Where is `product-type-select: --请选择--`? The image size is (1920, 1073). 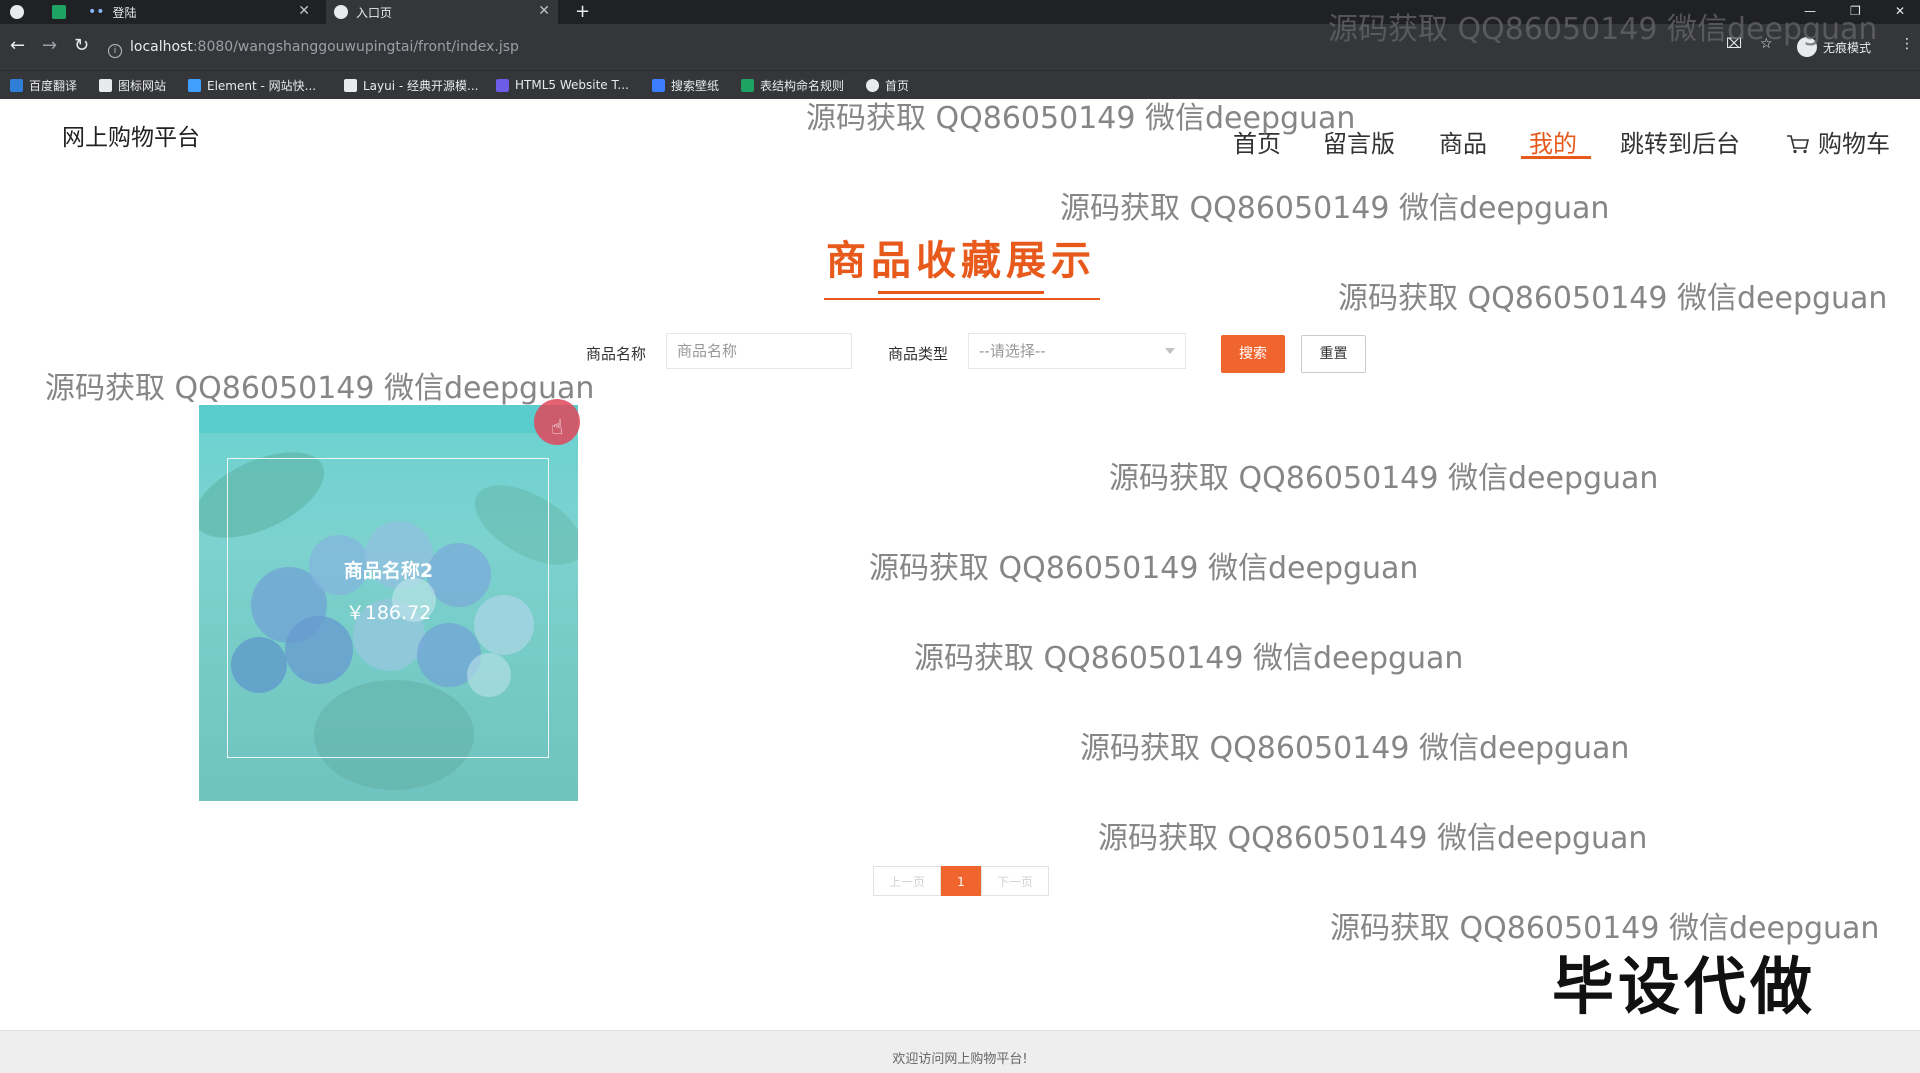 product-type-select: --请选择-- is located at coordinates (1077, 351).